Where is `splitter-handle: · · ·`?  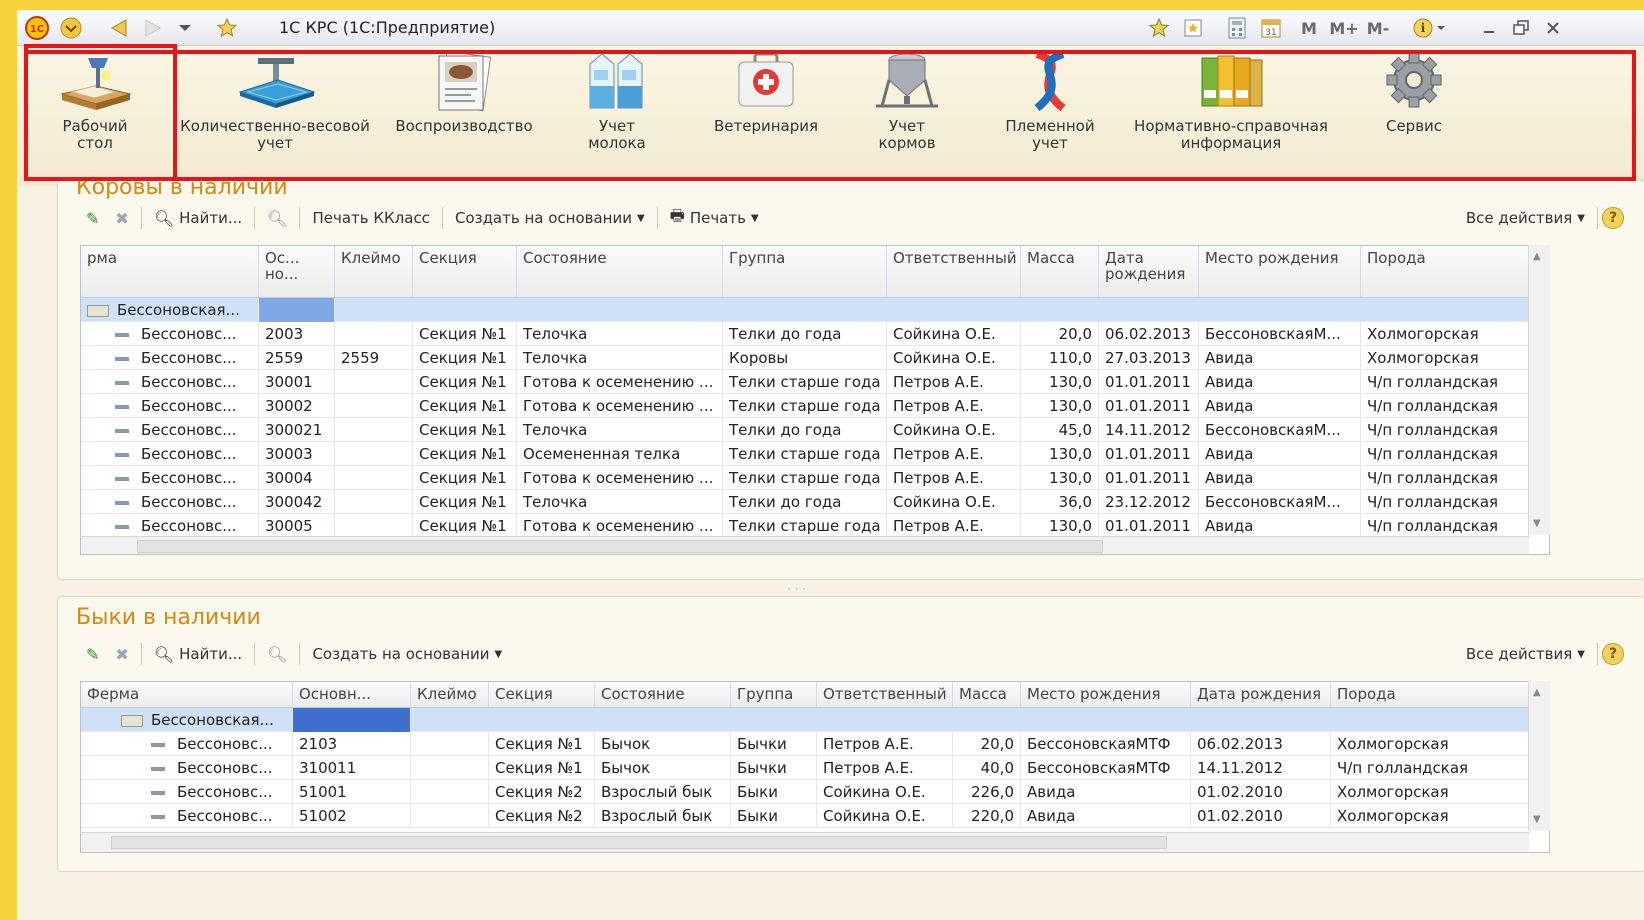
splitter-handle: · · · is located at coordinates (796, 589).